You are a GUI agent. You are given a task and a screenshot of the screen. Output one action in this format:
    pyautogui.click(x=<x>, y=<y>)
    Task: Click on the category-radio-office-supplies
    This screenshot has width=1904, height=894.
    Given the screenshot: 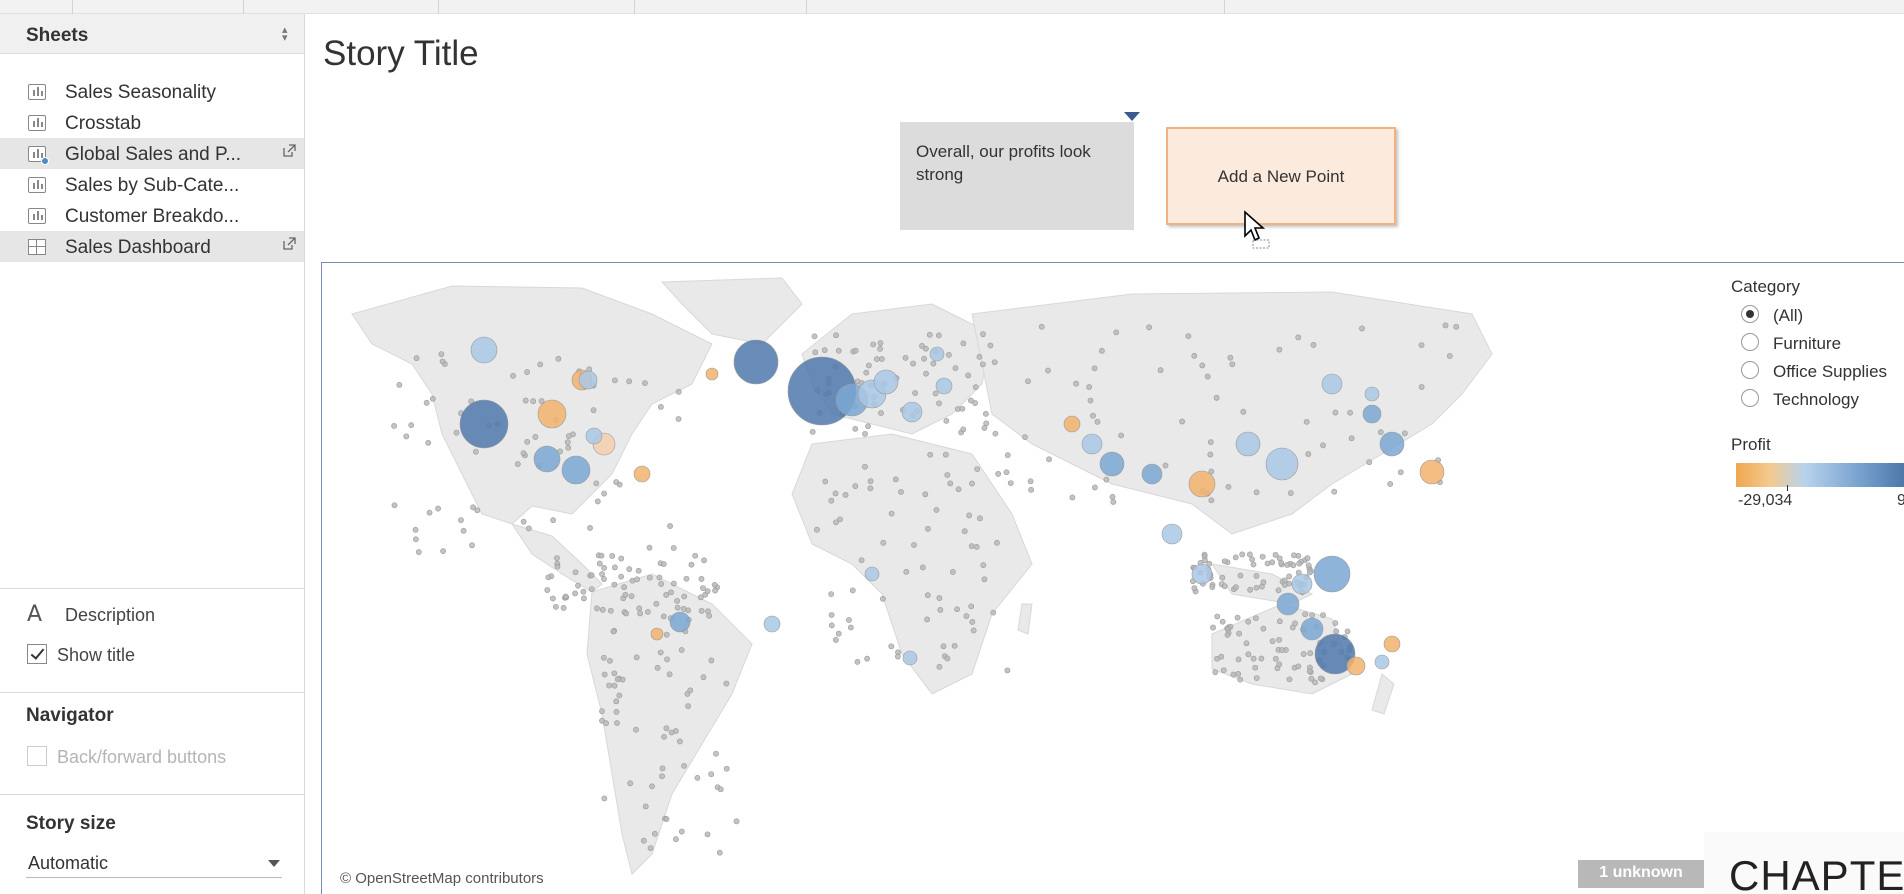 What is the action you would take?
    pyautogui.click(x=1750, y=370)
    